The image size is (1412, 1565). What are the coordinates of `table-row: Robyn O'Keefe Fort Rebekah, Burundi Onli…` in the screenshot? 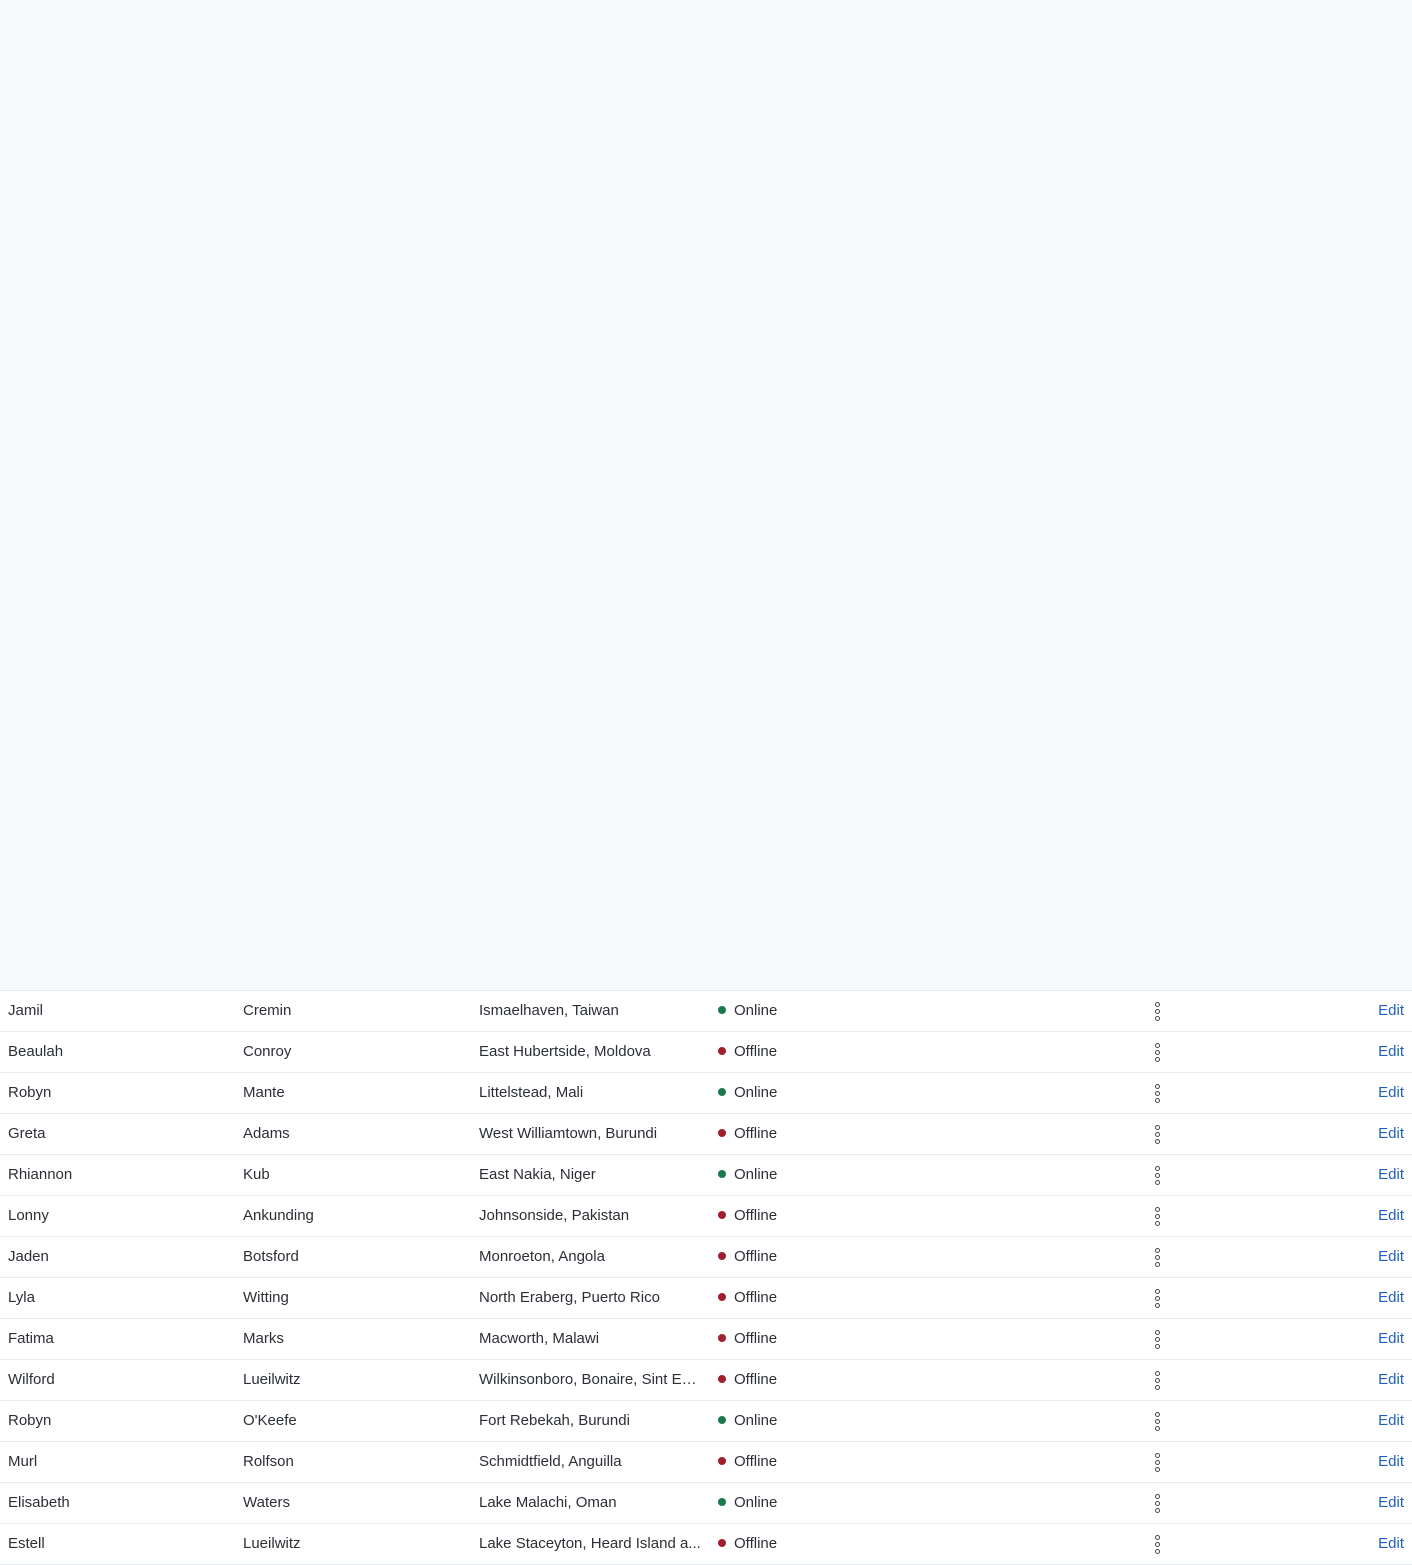 It's located at (706, 1421).